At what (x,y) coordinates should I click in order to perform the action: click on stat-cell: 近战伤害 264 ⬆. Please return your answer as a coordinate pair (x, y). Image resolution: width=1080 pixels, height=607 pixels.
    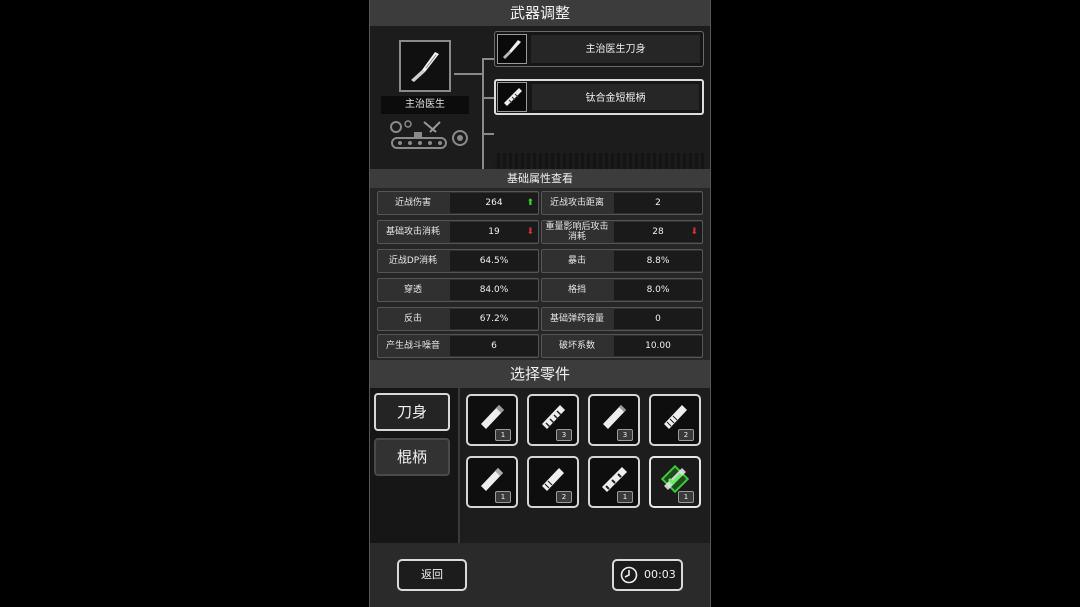
    Looking at the image, I should click on (458, 203).